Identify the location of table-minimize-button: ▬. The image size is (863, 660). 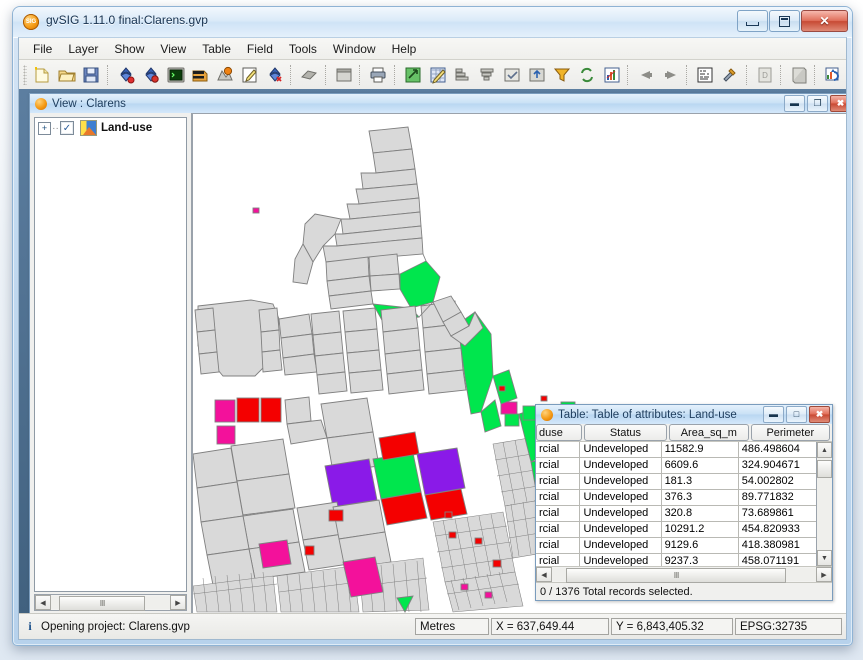
(773, 414).